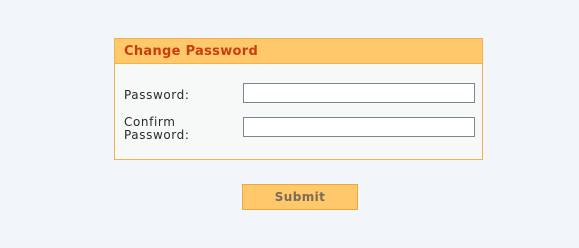 The width and height of the screenshot is (579, 248). What do you see at coordinates (359, 127) in the screenshot?
I see `confirm-password-field` at bounding box center [359, 127].